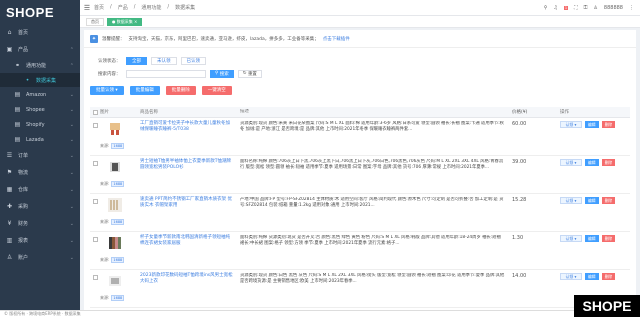 Image resolution: width=640 pixels, height=317 pixels. I want to click on sidebar-item-home: ⌂ 首页, so click(40, 32).